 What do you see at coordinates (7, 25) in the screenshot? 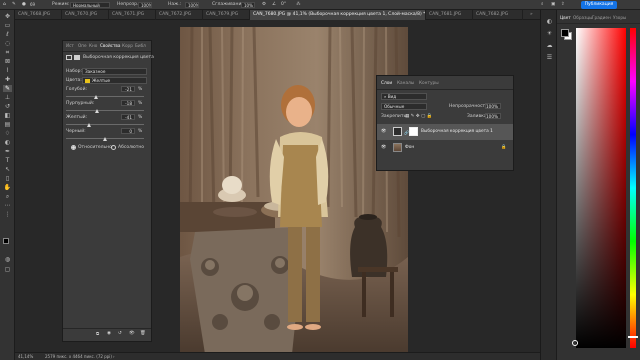
I see `artboard-tool-icon: ▭` at bounding box center [7, 25].